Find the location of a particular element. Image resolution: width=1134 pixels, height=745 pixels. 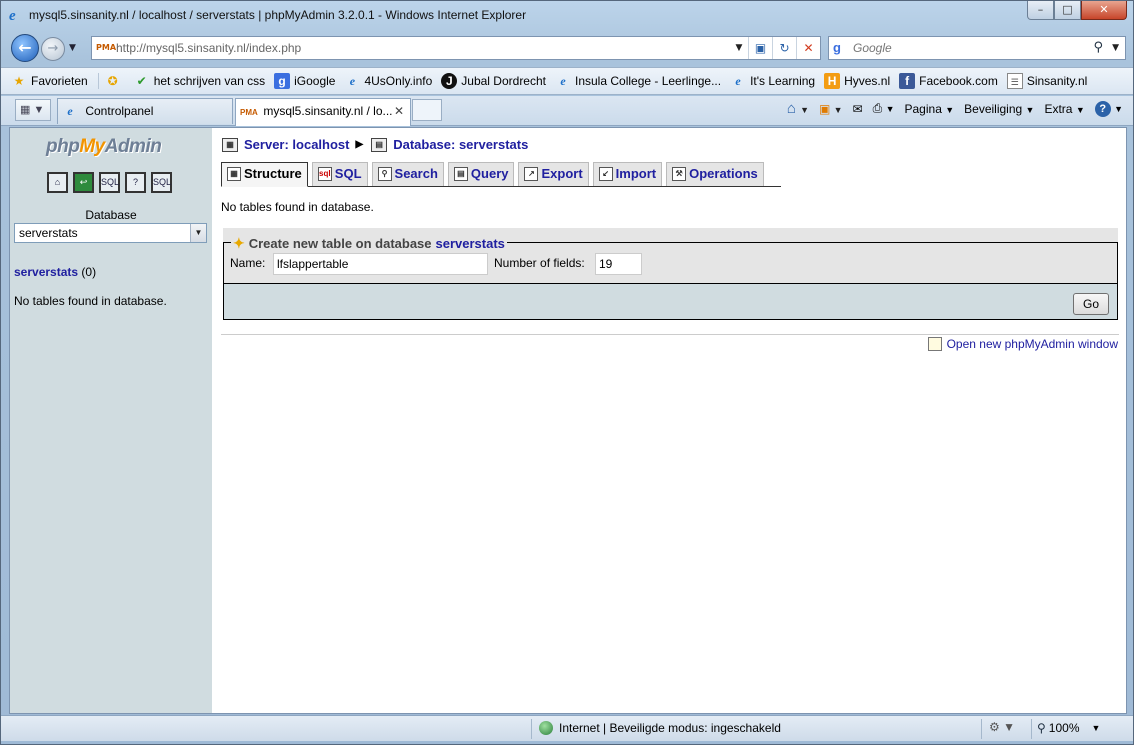

page-icon: ☰ is located at coordinates (1014, 81).